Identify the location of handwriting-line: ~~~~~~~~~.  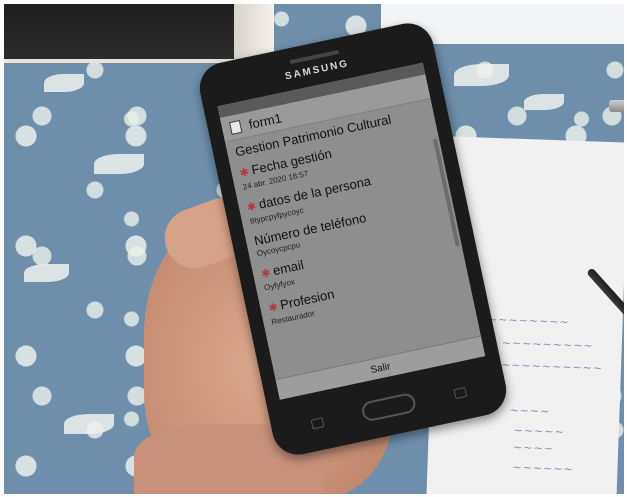
(547, 344).